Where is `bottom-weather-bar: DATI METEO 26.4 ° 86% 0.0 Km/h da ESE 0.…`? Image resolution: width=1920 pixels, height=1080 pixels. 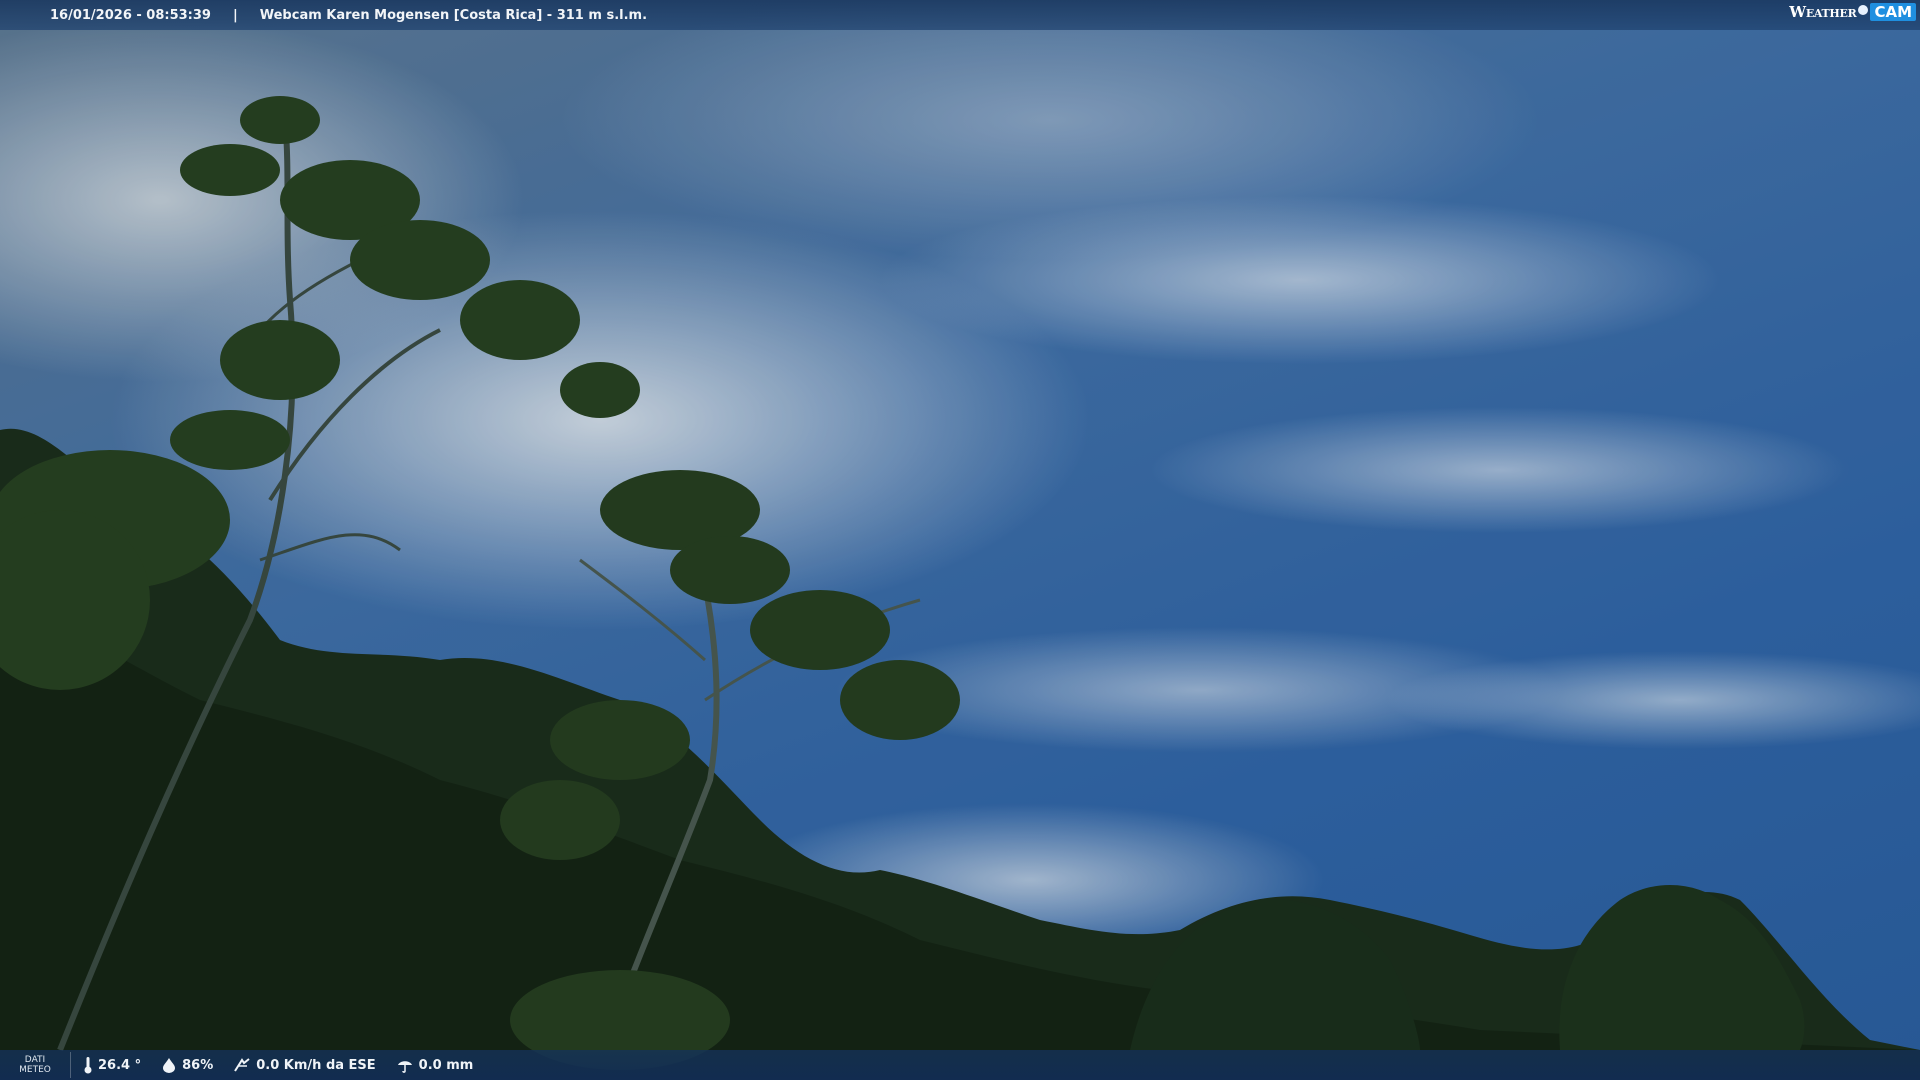
bottom-weather-bar: DATI METEO 26.4 ° 86% 0.0 Km/h da ESE 0.… is located at coordinates (960, 1065).